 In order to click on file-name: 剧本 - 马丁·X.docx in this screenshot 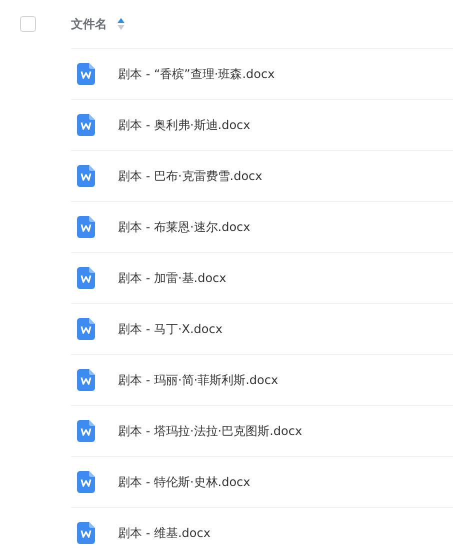, I will do `click(170, 329)`.